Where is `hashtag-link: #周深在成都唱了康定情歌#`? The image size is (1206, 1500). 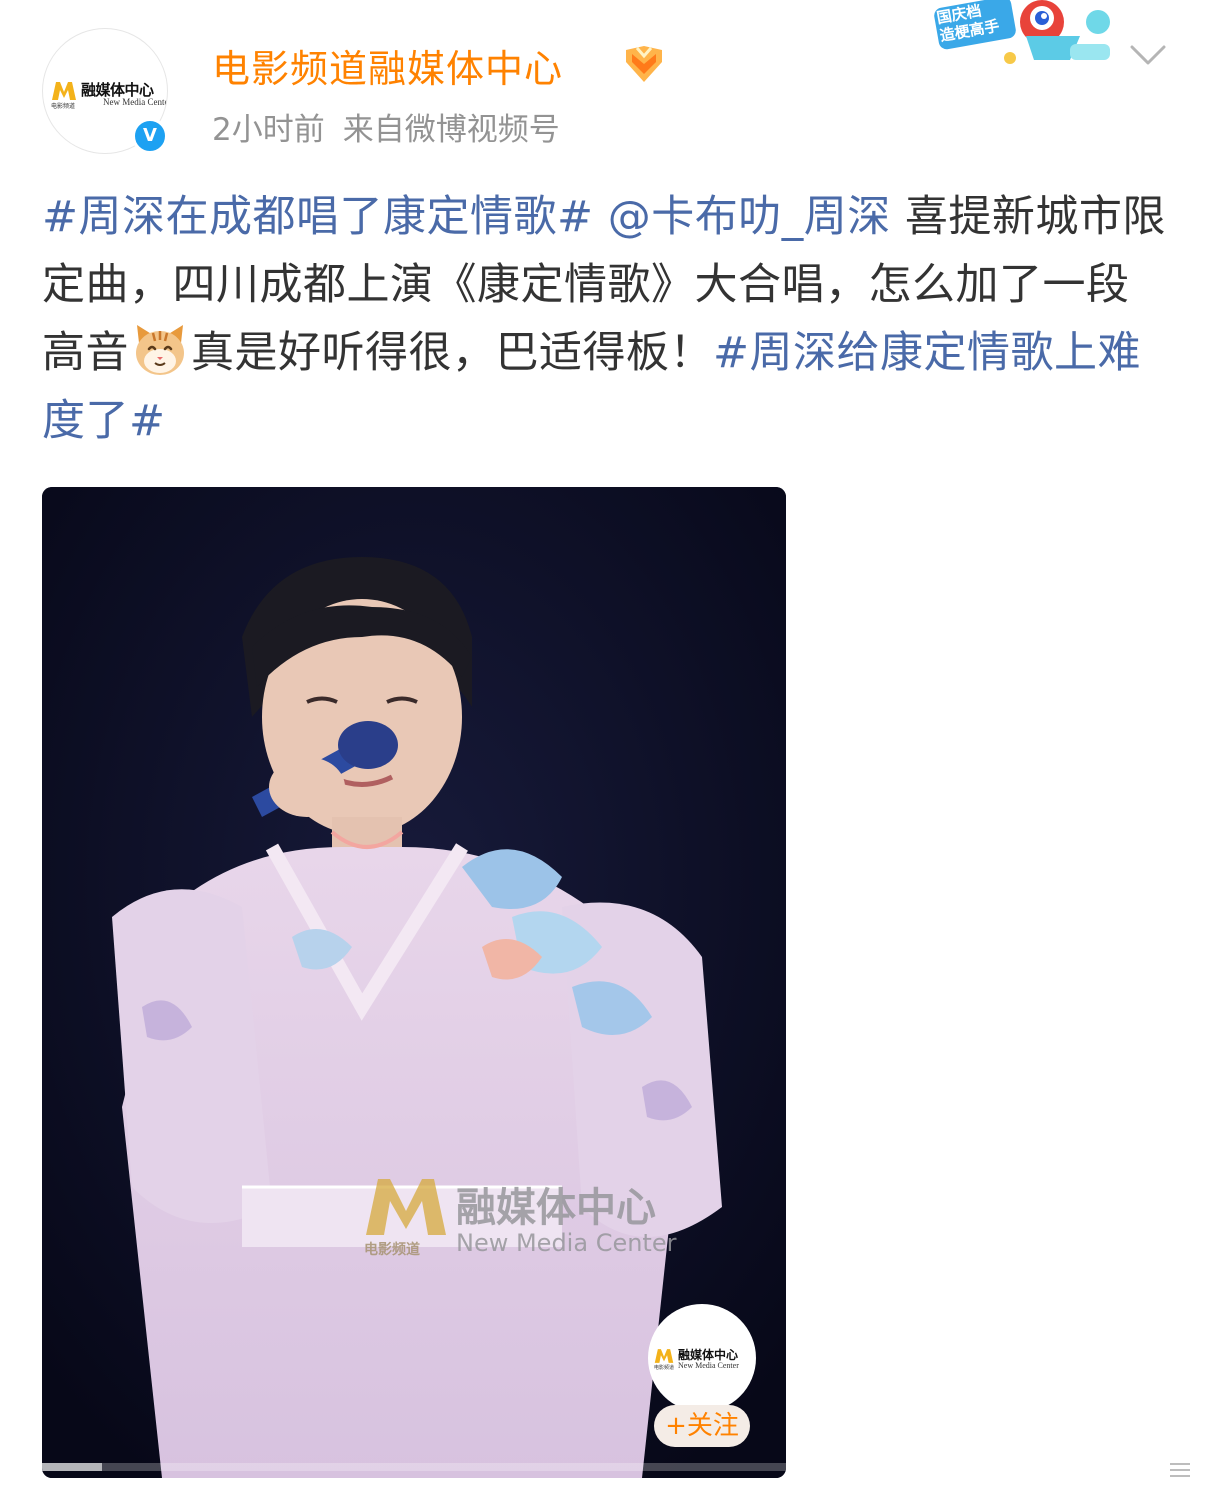 hashtag-link: #周深在成都唱了康定情歌# is located at coordinates (318, 217).